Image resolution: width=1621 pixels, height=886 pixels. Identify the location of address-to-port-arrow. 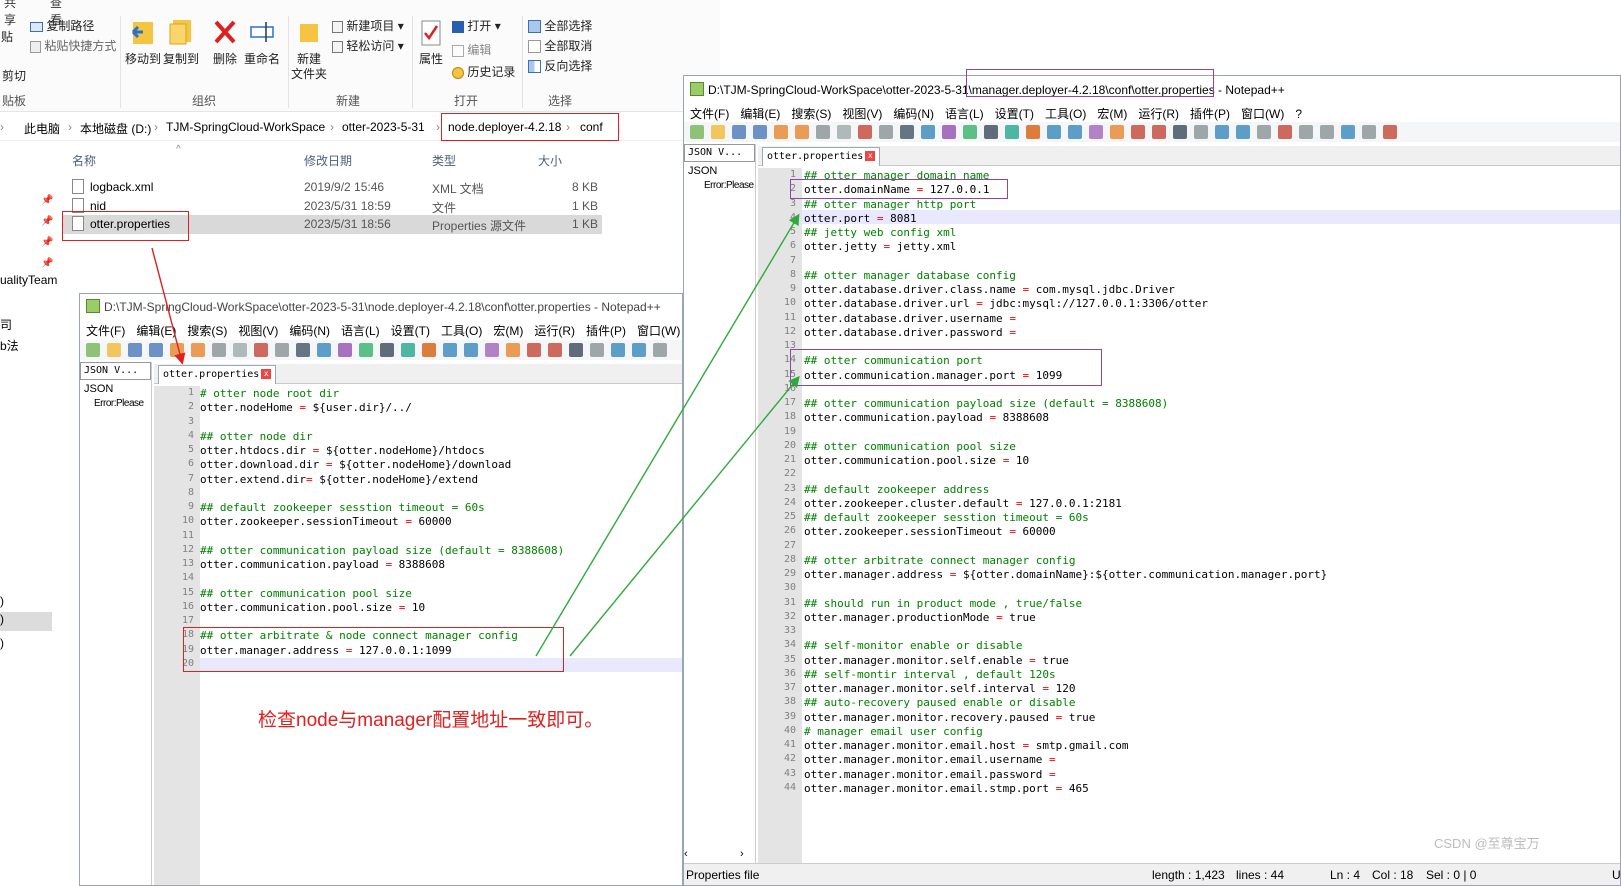
(684, 516).